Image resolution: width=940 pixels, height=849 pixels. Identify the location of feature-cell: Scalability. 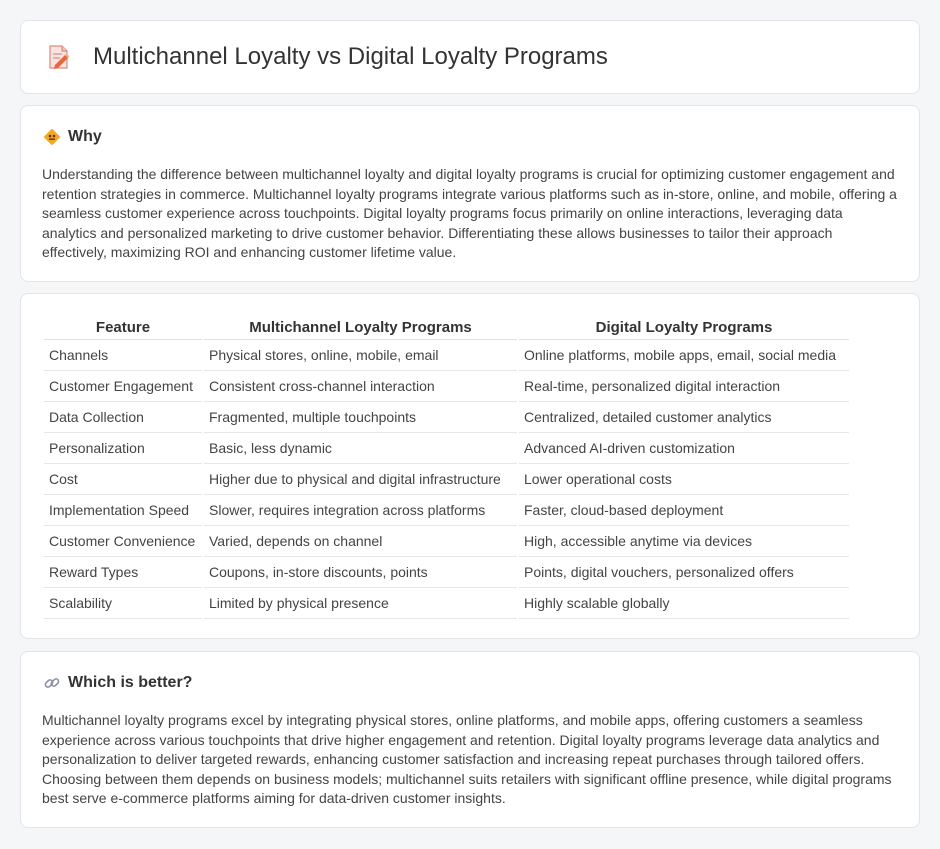
(123, 603).